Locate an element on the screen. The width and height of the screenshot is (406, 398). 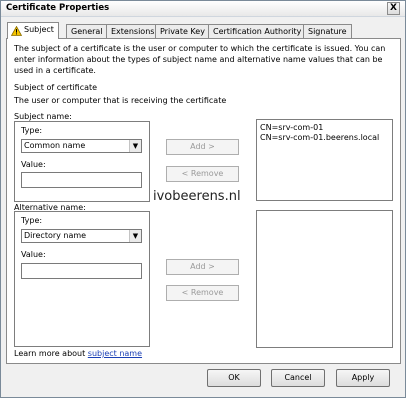
ok-button: OK is located at coordinates (234, 378).